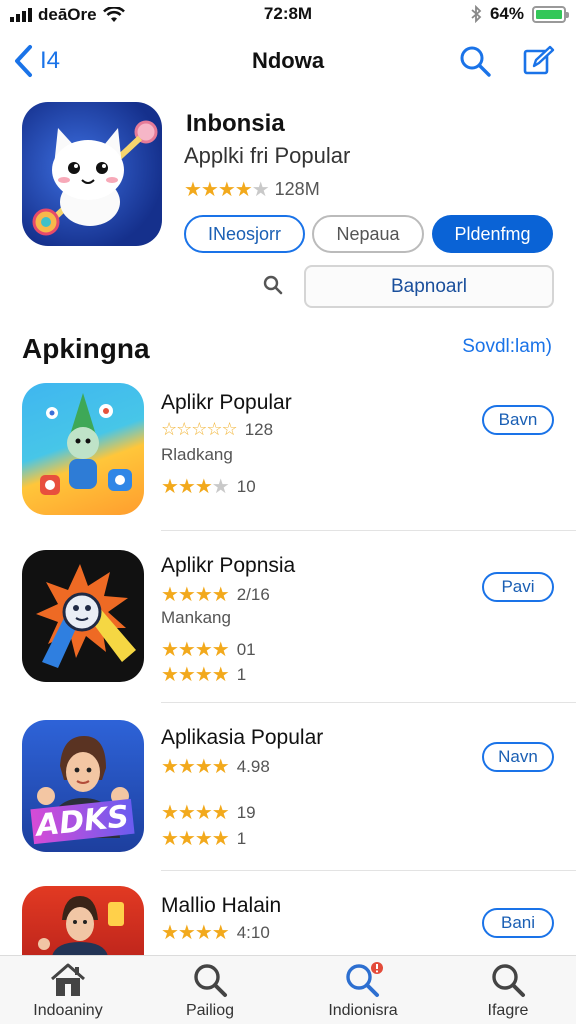 This screenshot has height=1024, width=576. I want to click on rating-value: 4.98, so click(253, 766).